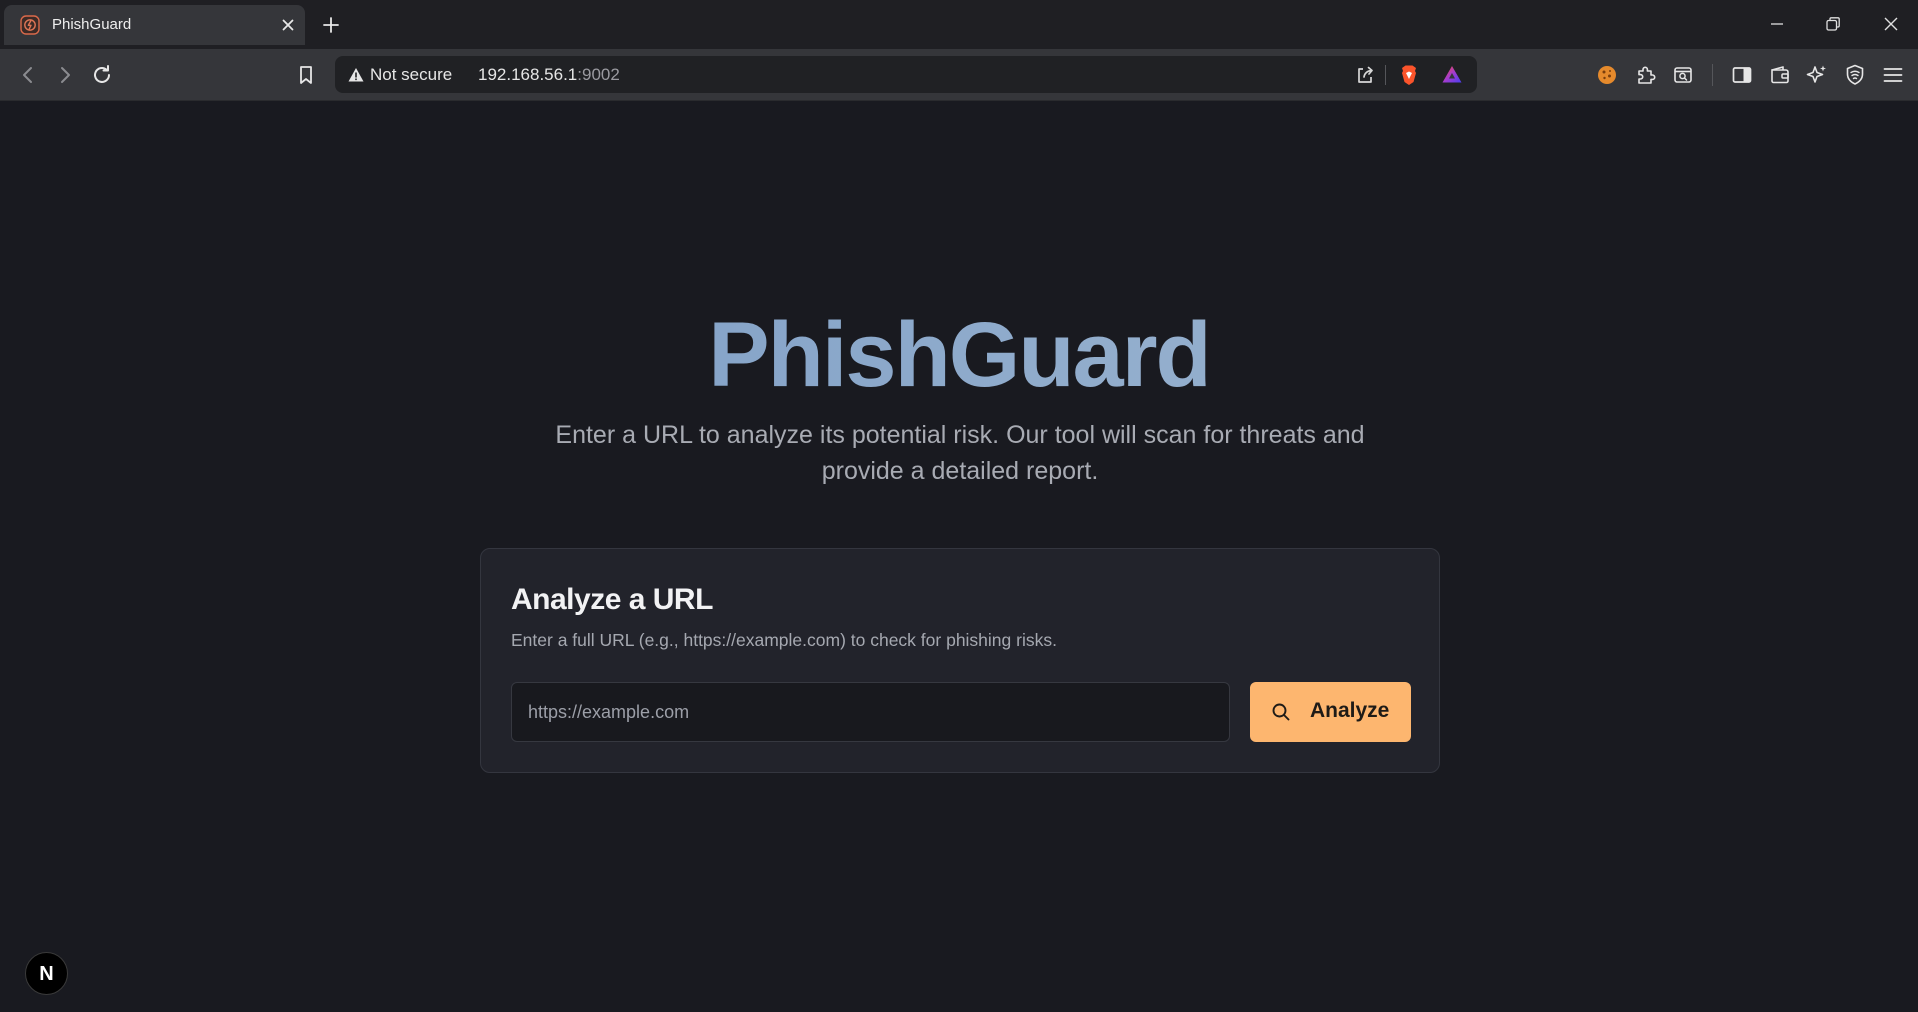 Image resolution: width=1918 pixels, height=1012 pixels. Describe the element at coordinates (528, 74) in the screenshot. I see `url-host: 192.168.56.1` at that location.